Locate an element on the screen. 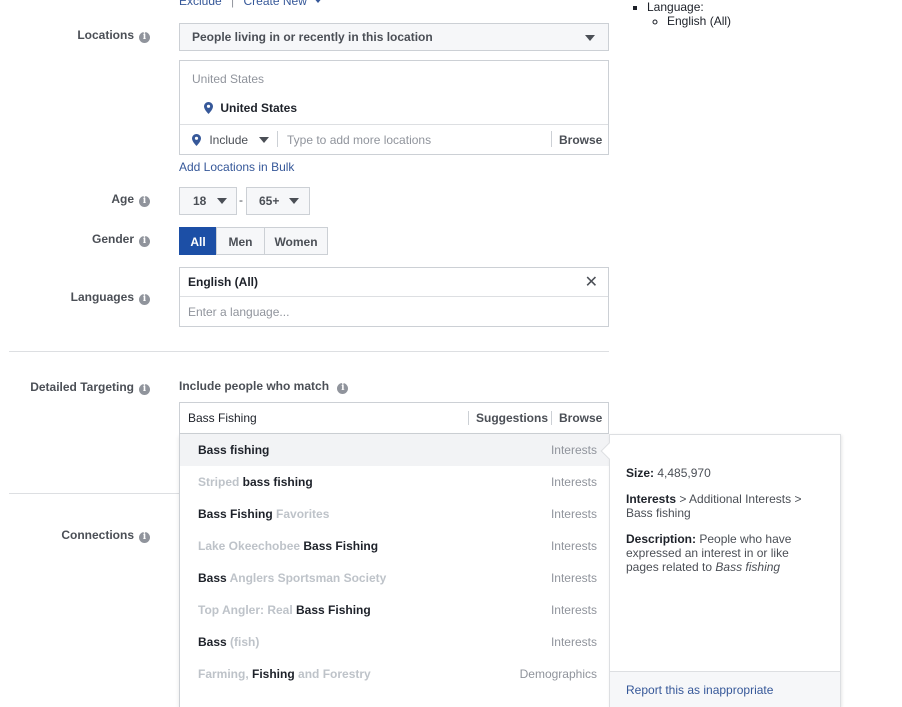 The width and height of the screenshot is (902, 707). result-label-part: Favorites is located at coordinates (301, 514).